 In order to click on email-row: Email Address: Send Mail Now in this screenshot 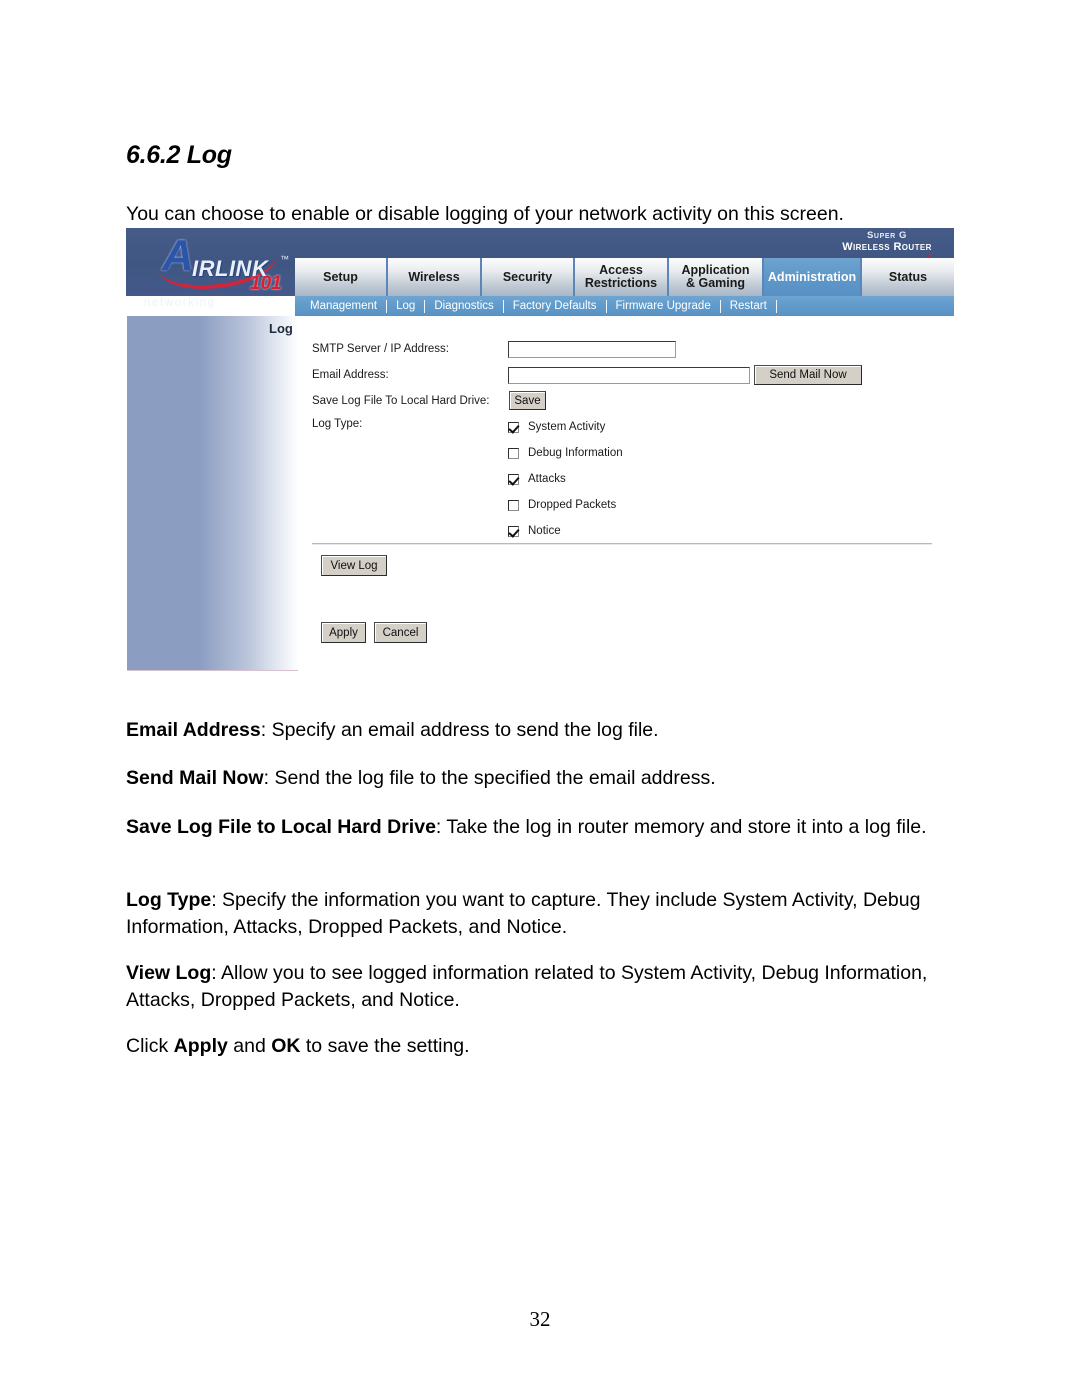, I will do `click(622, 378)`.